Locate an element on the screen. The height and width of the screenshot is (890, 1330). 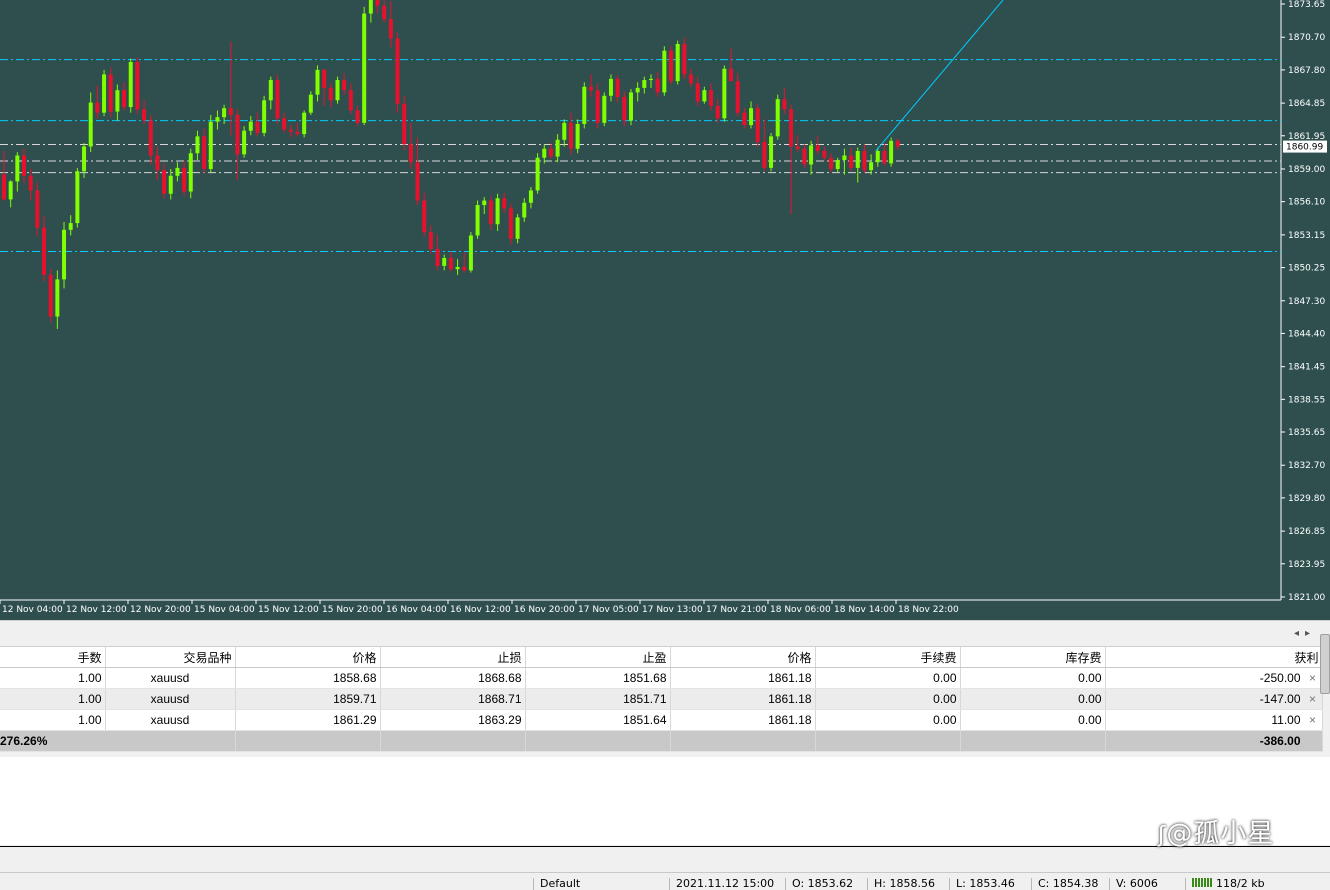
status-profile: Default is located at coordinates (600, 884).